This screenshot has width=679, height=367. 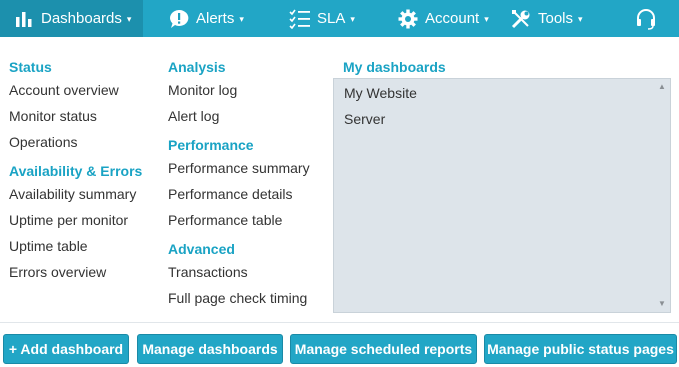 What do you see at coordinates (239, 298) in the screenshot?
I see `link-full-page-check-timing: Full page check timing` at bounding box center [239, 298].